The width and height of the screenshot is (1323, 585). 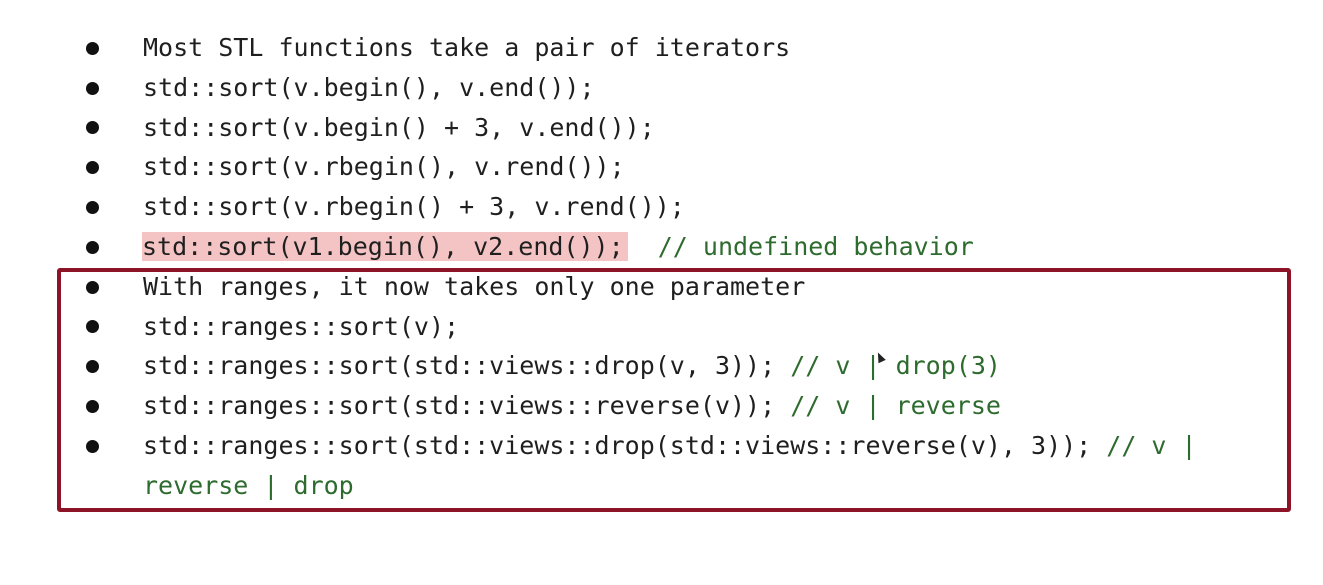 I want to click on list-item: std::sort(v.rbegin() + 3, v.rend());, so click(x=342, y=207).